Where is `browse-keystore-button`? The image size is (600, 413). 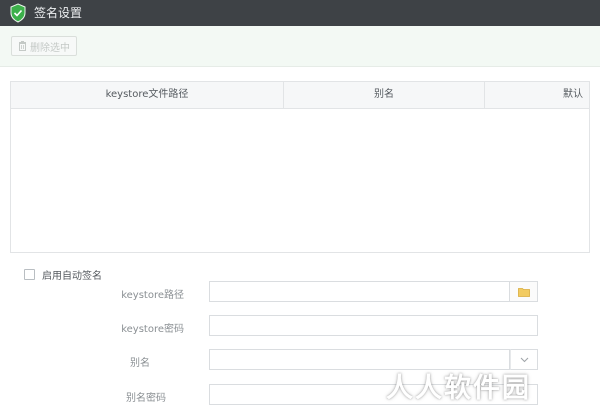 browse-keystore-button is located at coordinates (524, 291).